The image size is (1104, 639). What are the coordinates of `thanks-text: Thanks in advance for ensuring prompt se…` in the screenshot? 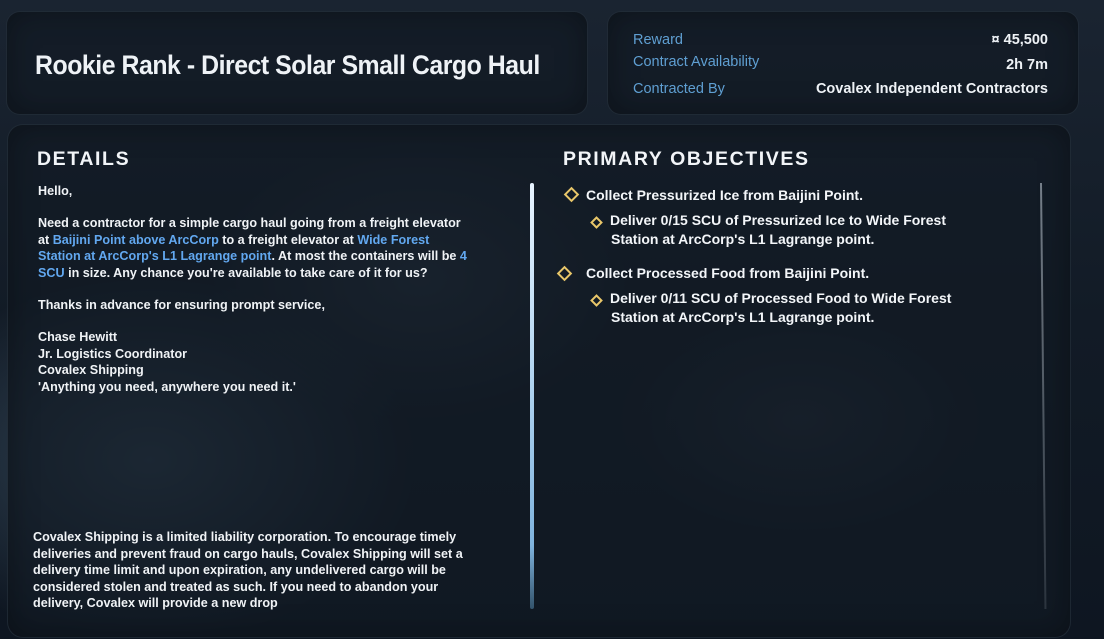 It's located at (181, 305).